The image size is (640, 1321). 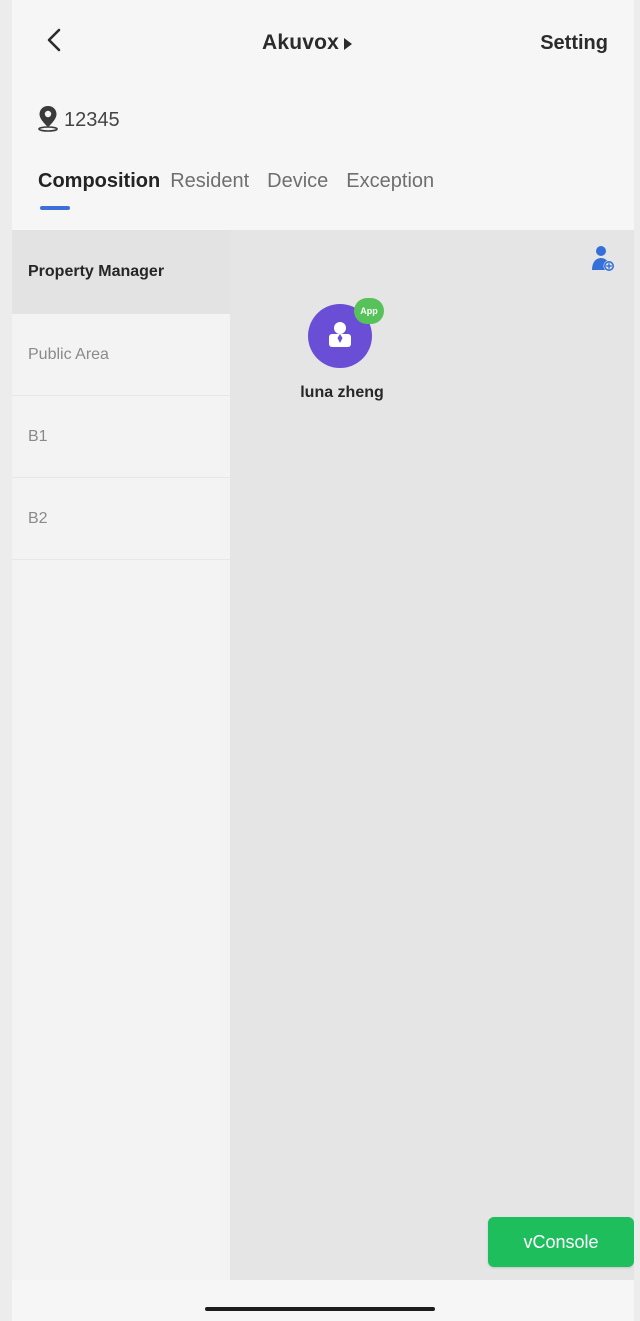 What do you see at coordinates (38, 518) in the screenshot?
I see `sidebar-item-label: B2` at bounding box center [38, 518].